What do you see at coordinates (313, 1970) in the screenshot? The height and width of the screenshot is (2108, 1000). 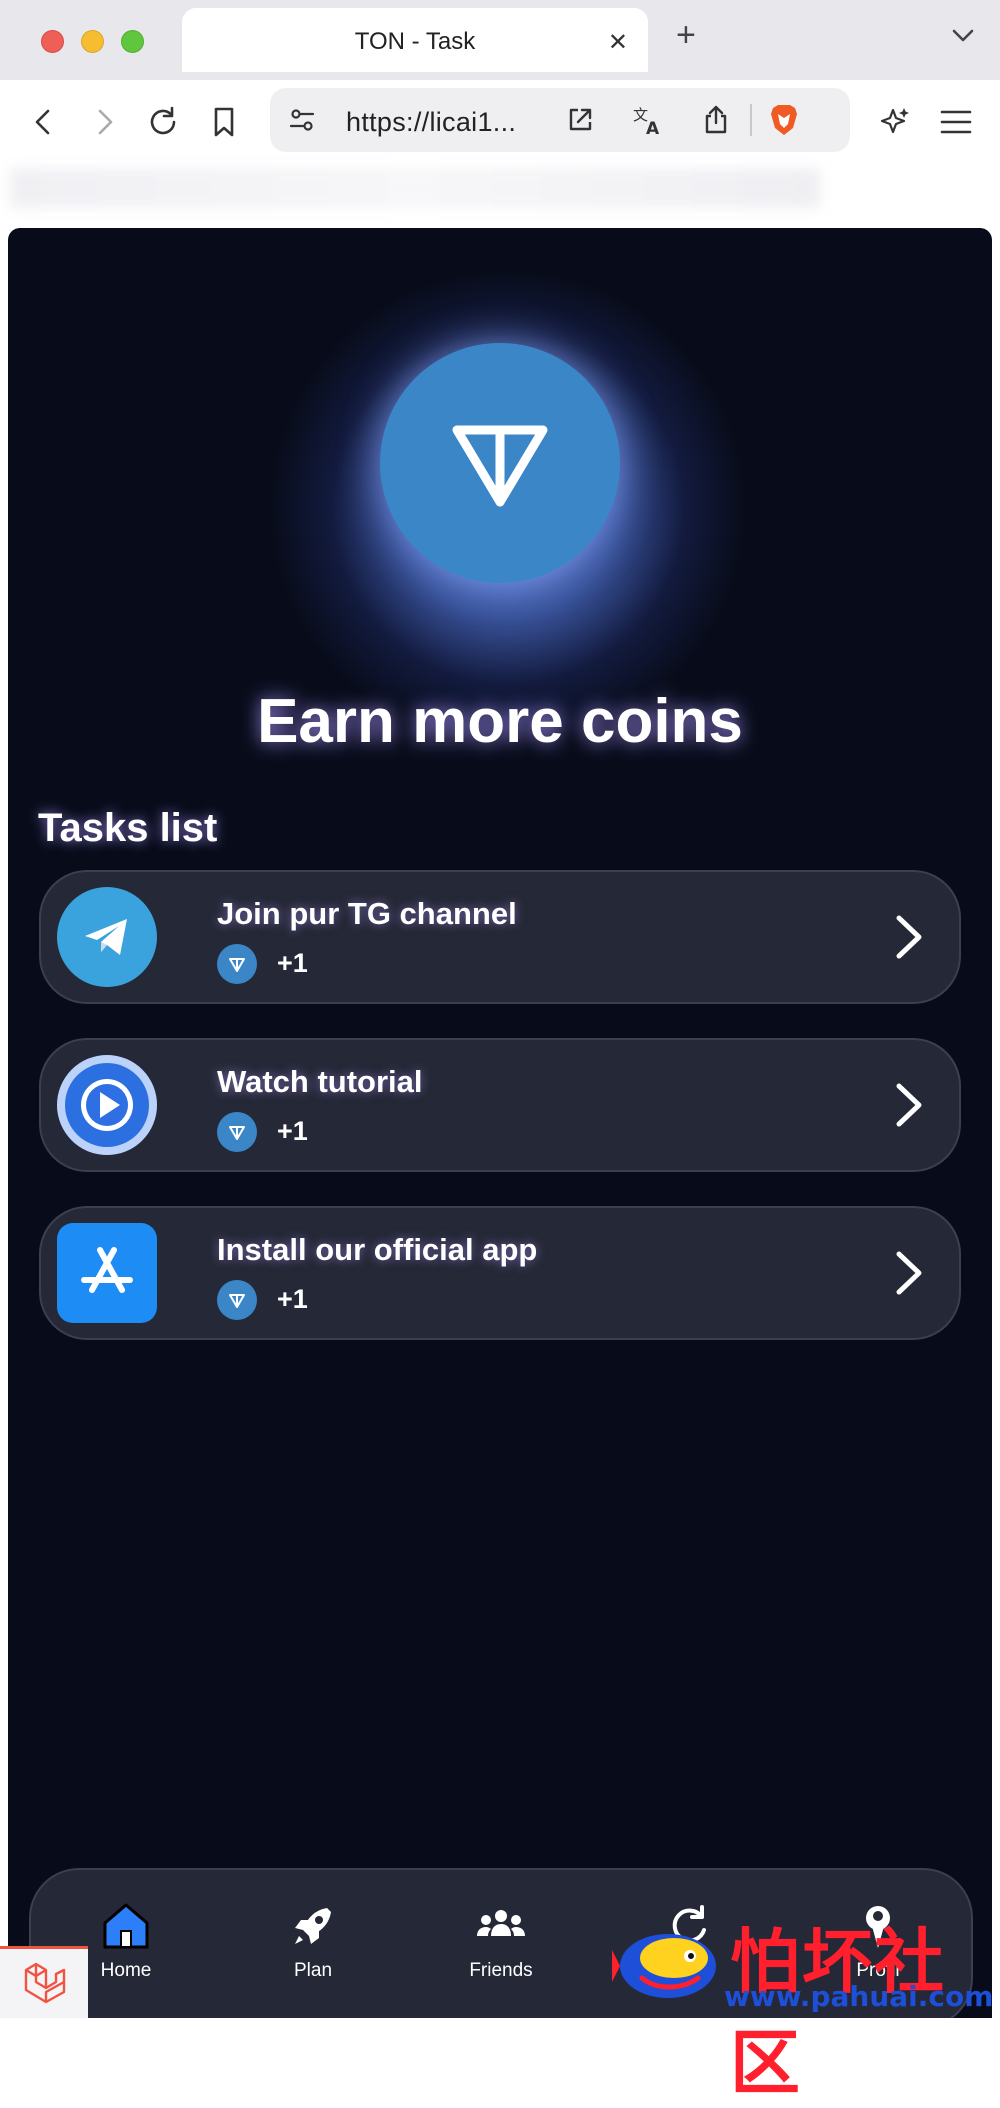 I see `nav-label: Plan` at bounding box center [313, 1970].